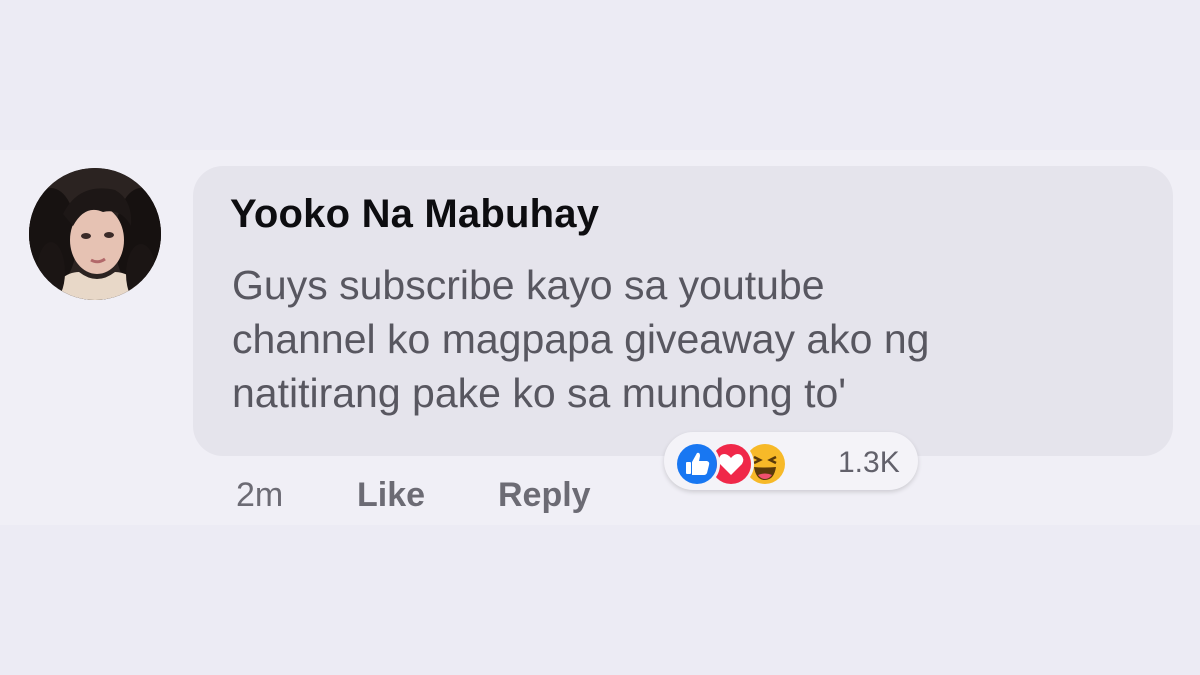 The width and height of the screenshot is (1200, 675). I want to click on like-reaction-icon, so click(697, 464).